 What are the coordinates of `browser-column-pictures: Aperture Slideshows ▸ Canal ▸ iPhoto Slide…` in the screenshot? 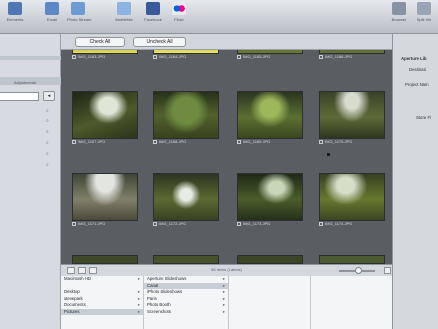 It's located at (186, 302).